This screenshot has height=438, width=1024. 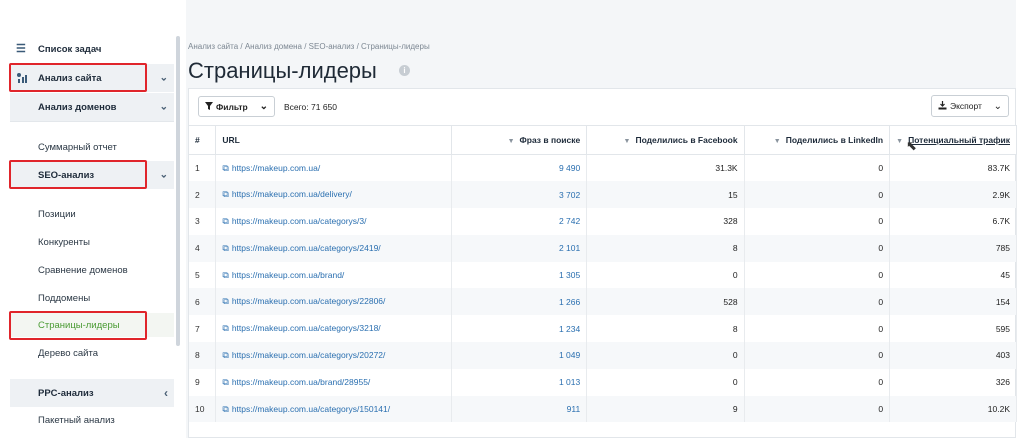 I want to click on row-url-link: ⧉ https://makeup.com.ua/categorys/150141/, so click(x=334, y=409).